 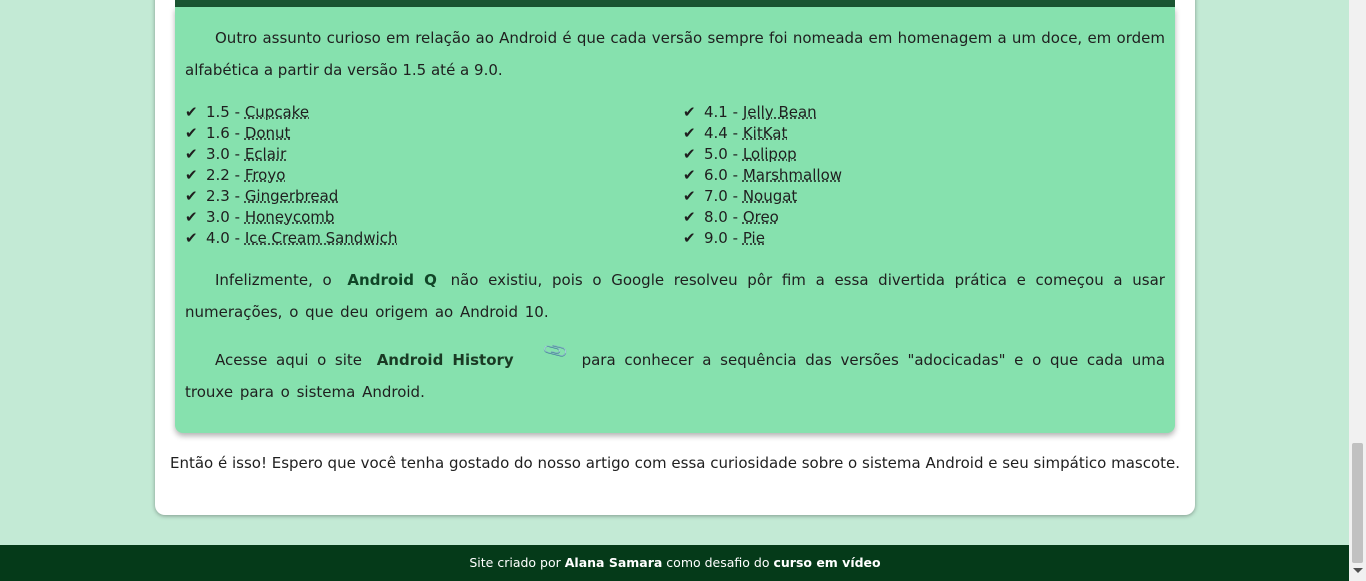 What do you see at coordinates (770, 196) in the screenshot?
I see `version-name: Nougat` at bounding box center [770, 196].